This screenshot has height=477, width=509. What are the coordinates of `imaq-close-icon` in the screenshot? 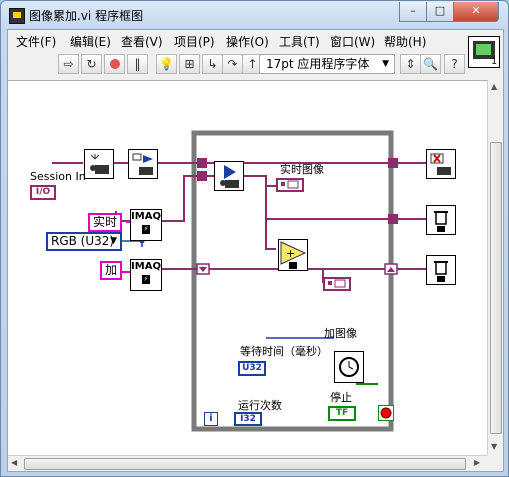 It's located at (441, 164).